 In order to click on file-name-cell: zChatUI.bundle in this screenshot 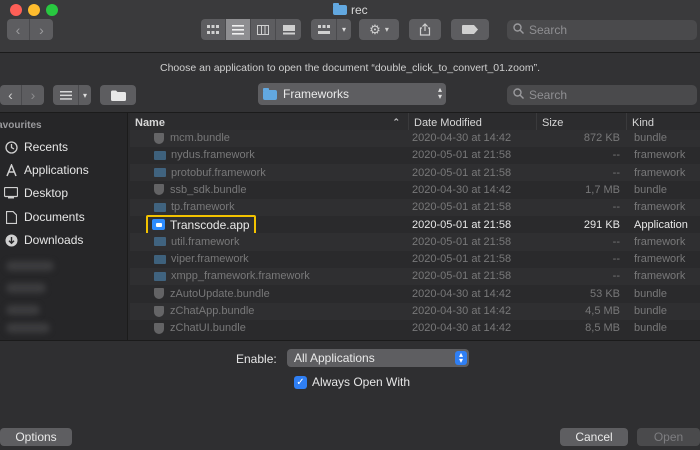, I will do `click(200, 328)`.